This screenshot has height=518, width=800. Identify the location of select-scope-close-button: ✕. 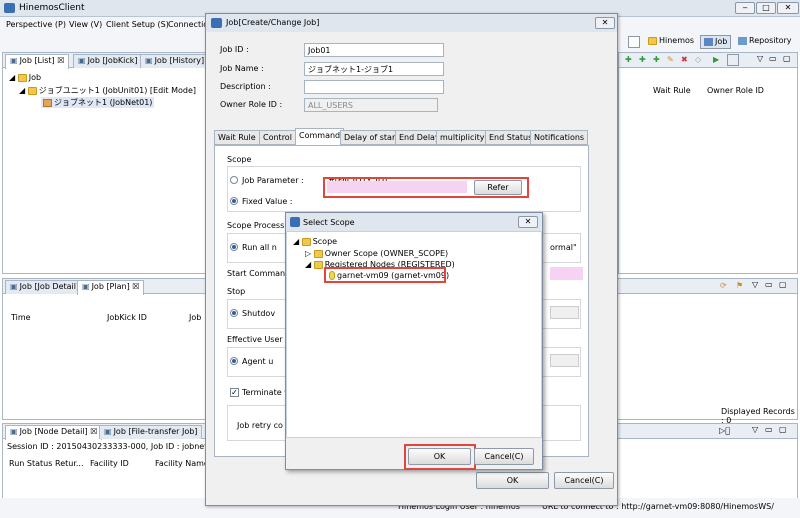
(528, 222).